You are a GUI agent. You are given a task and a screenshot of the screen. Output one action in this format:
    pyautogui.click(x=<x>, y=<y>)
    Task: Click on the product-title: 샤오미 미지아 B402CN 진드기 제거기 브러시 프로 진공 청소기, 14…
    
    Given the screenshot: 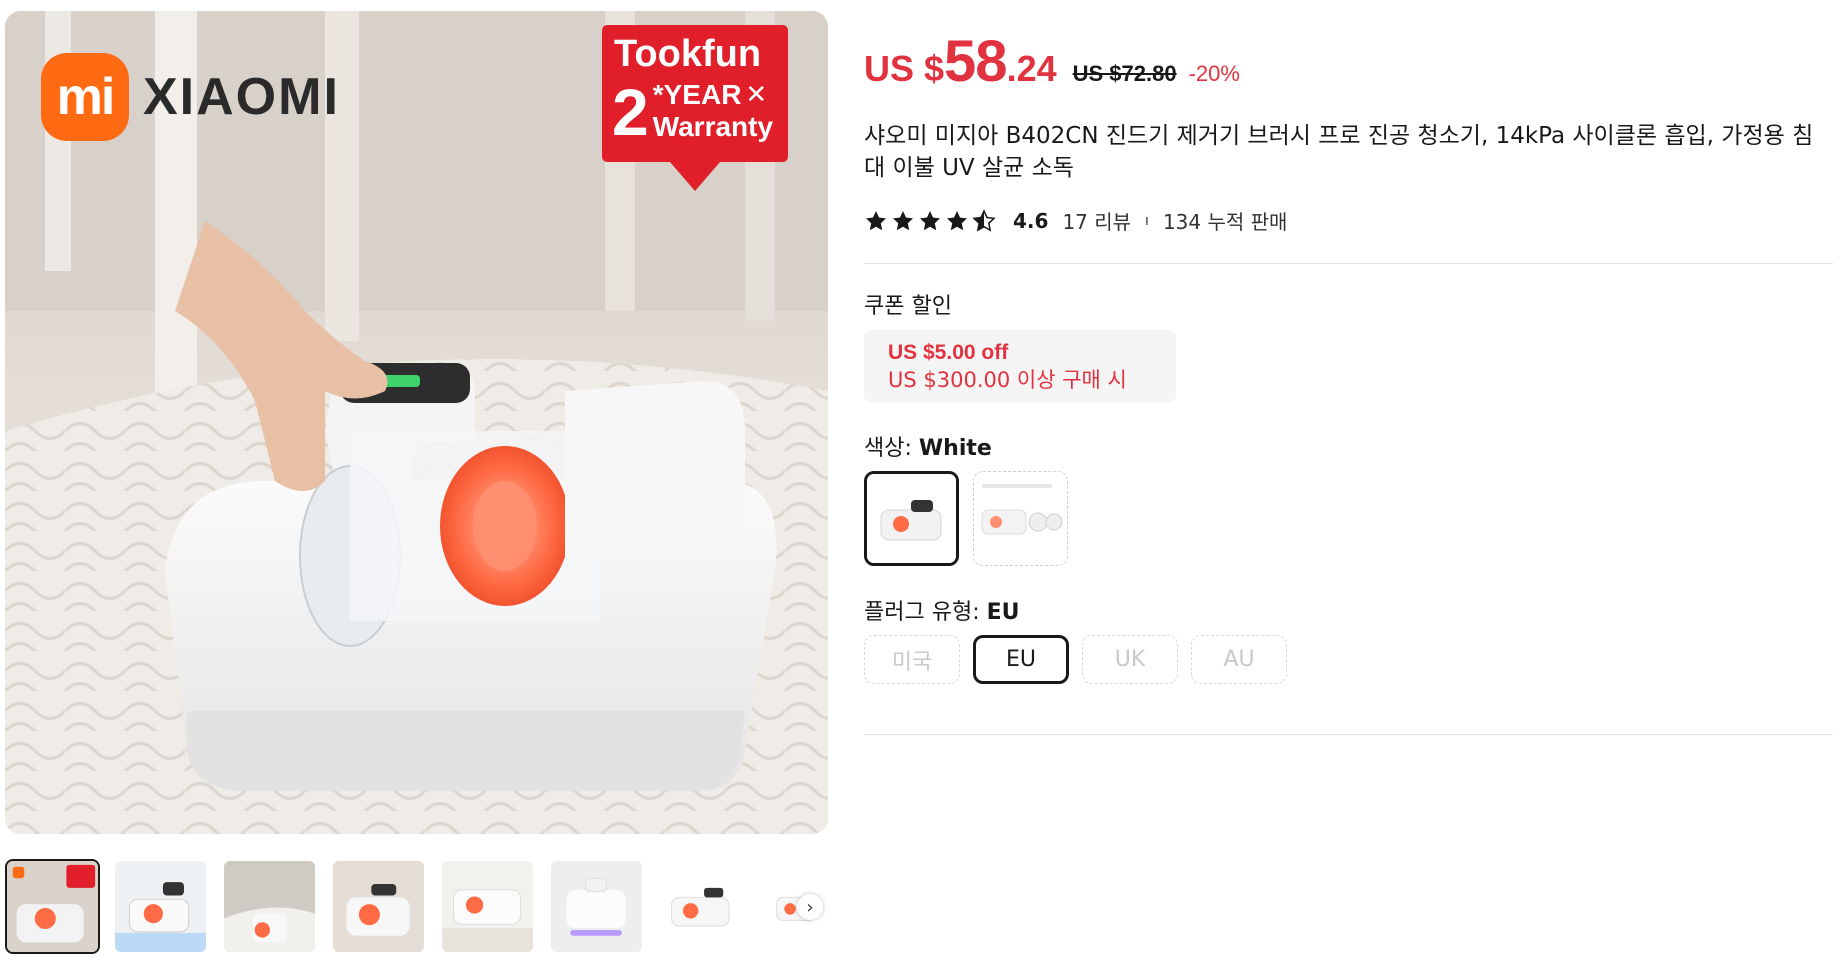 What is the action you would take?
    pyautogui.click(x=1339, y=152)
    